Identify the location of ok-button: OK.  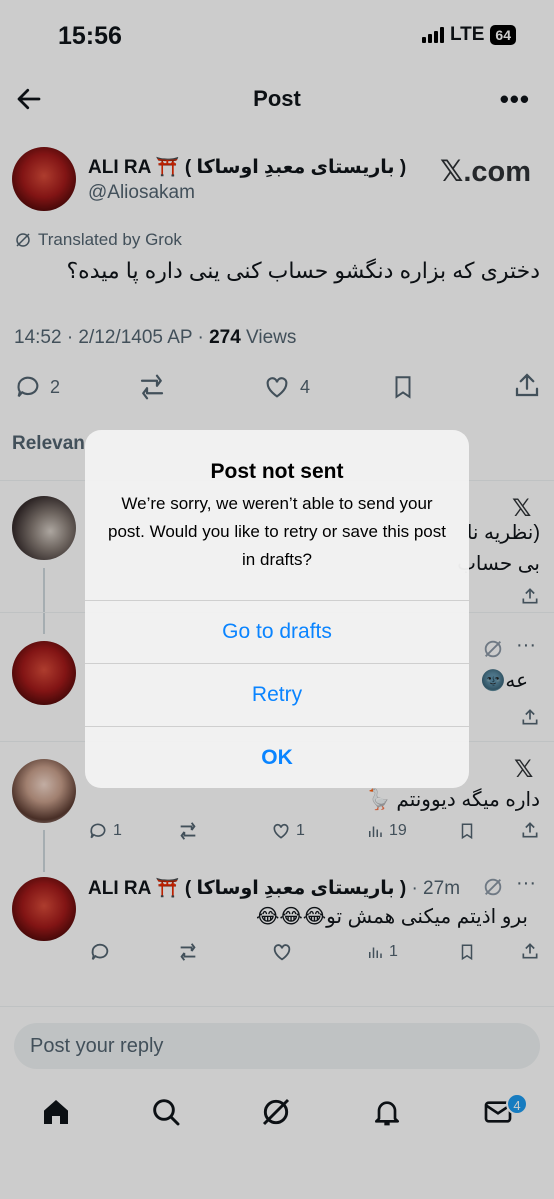
(277, 757).